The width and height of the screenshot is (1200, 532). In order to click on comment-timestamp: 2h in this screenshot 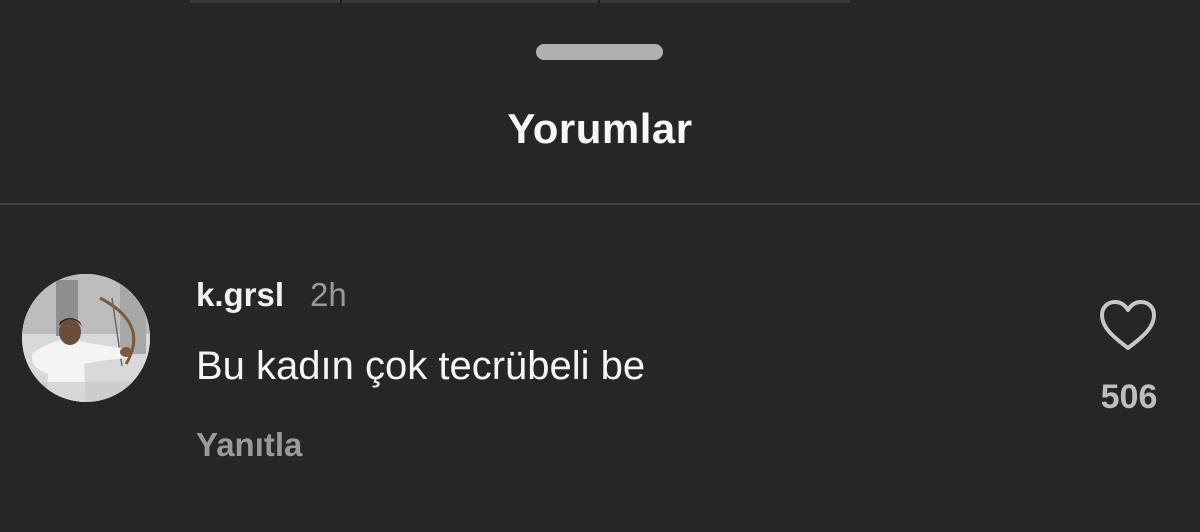, I will do `click(328, 294)`.